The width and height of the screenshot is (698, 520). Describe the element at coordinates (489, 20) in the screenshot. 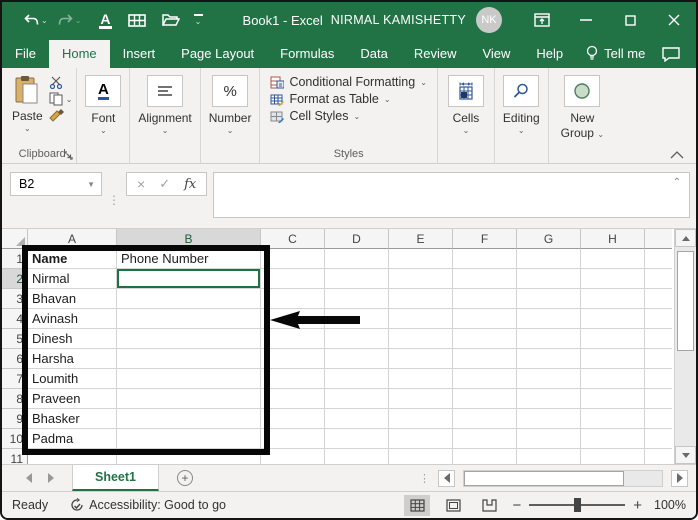

I see `avatar: NK` at that location.